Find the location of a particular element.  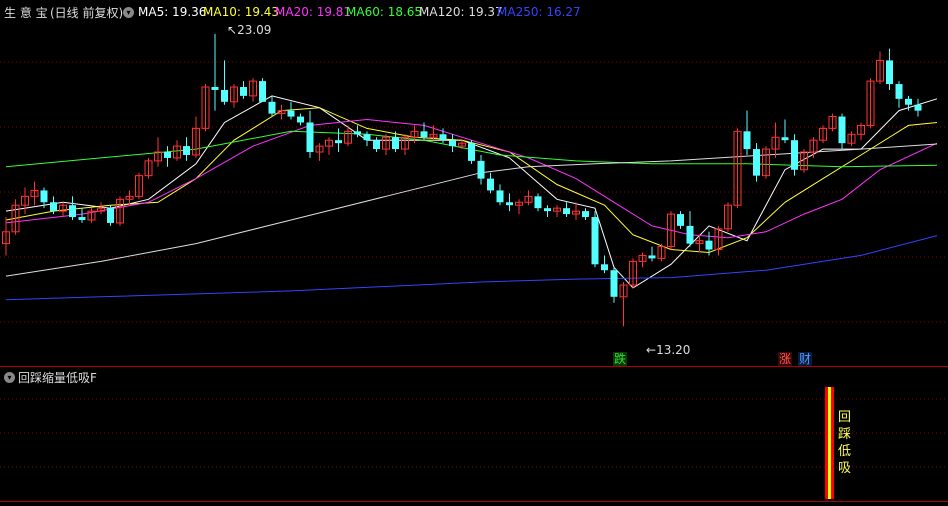

indicator-title: 回踩缩量低吸F is located at coordinates (57, 378).